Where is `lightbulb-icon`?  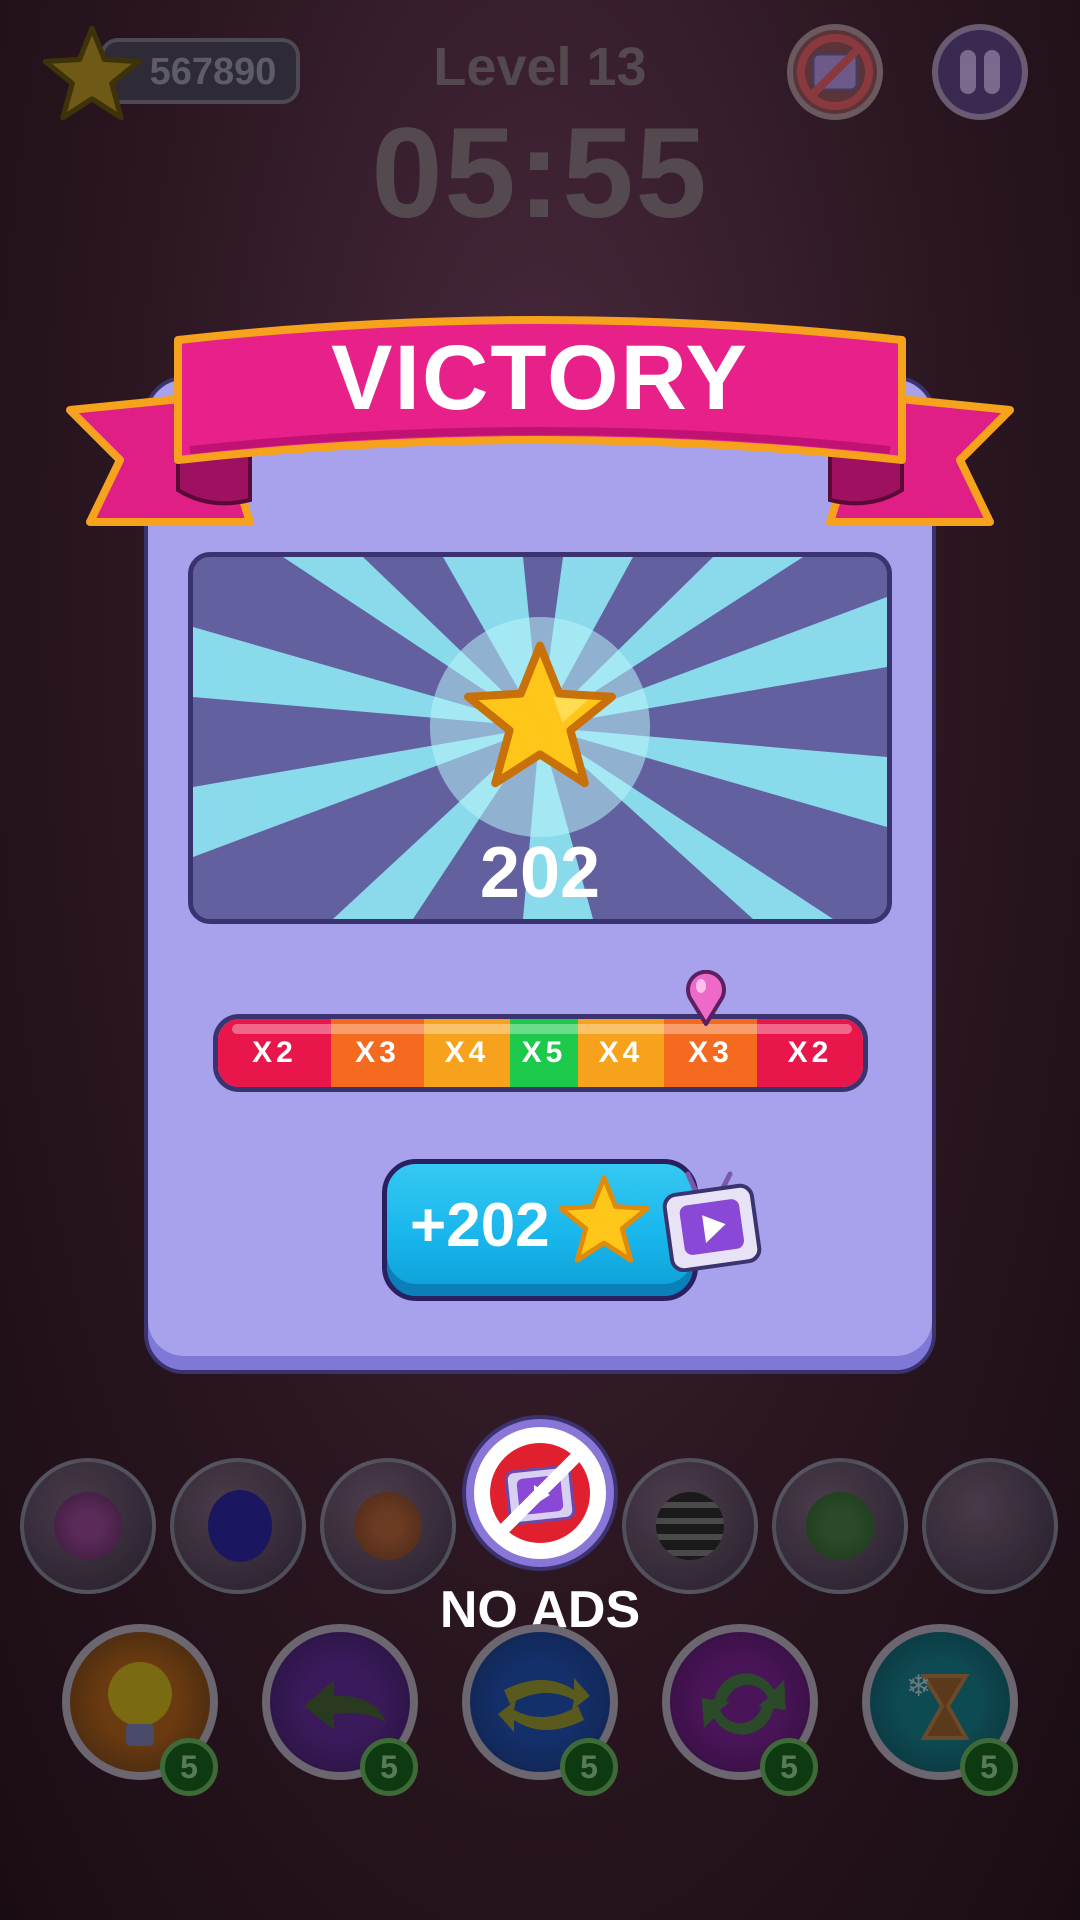 lightbulb-icon is located at coordinates (140, 1704).